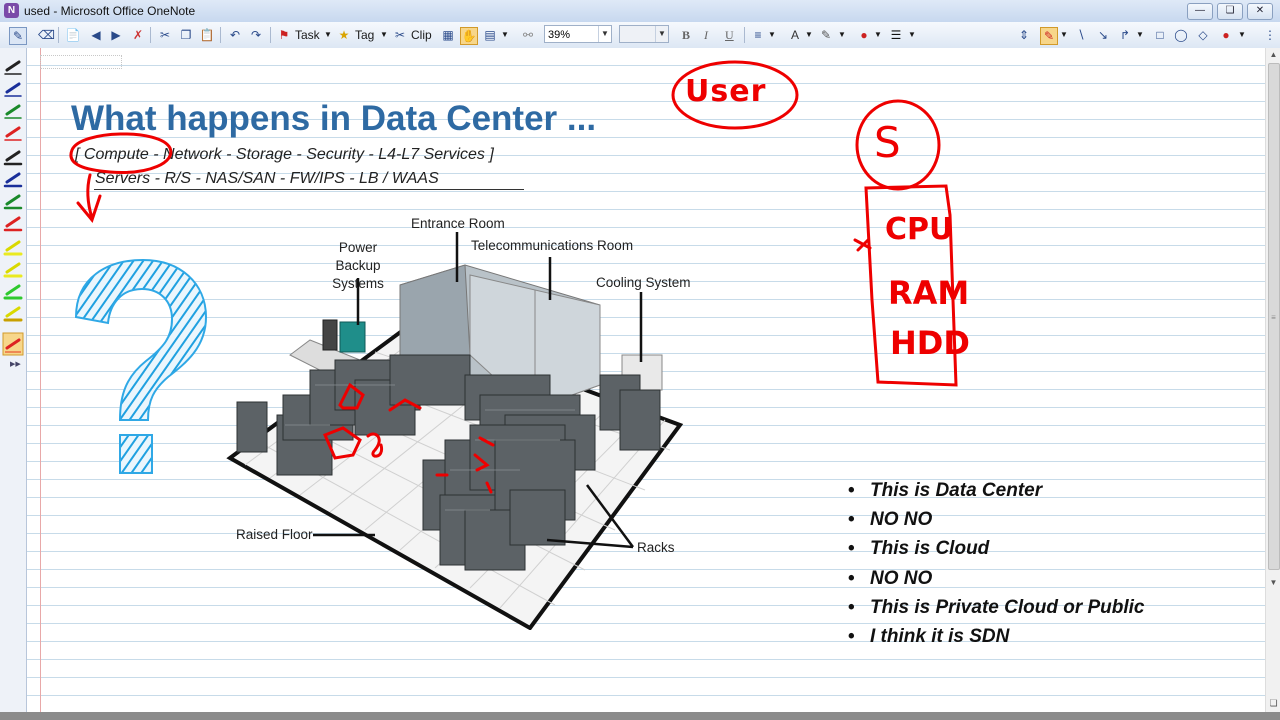  I want to click on pan-hand-icon: ✋, so click(469, 36).